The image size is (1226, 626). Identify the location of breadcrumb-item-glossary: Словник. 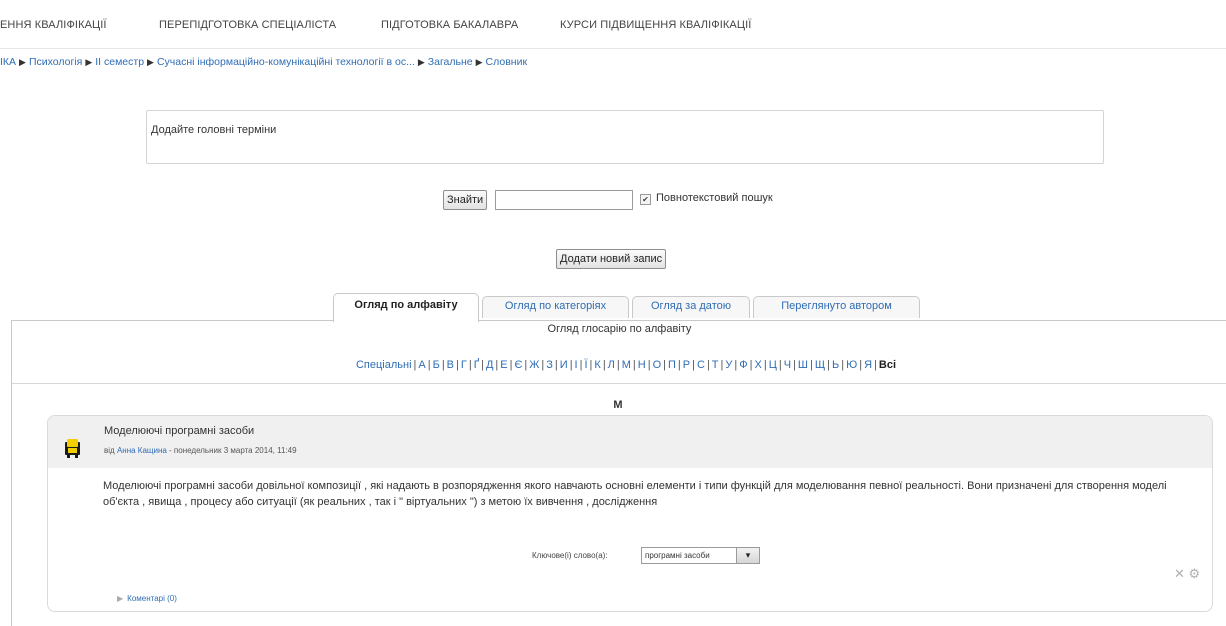
(507, 62).